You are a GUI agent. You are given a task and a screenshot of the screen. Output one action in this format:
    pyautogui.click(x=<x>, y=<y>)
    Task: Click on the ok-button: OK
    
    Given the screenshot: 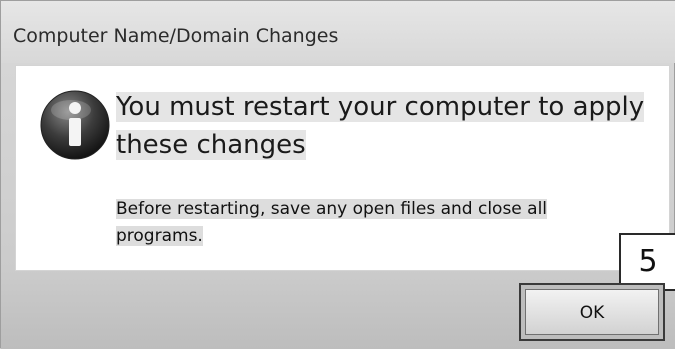 What is the action you would take?
    pyautogui.click(x=592, y=312)
    